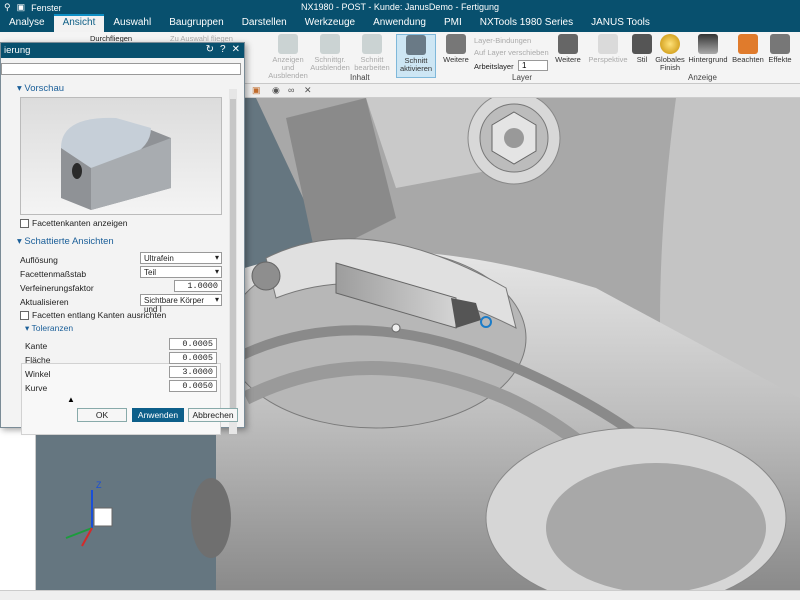 The height and width of the screenshot is (600, 800). What do you see at coordinates (121, 69) in the screenshot?
I see `dialog-filter-input` at bounding box center [121, 69].